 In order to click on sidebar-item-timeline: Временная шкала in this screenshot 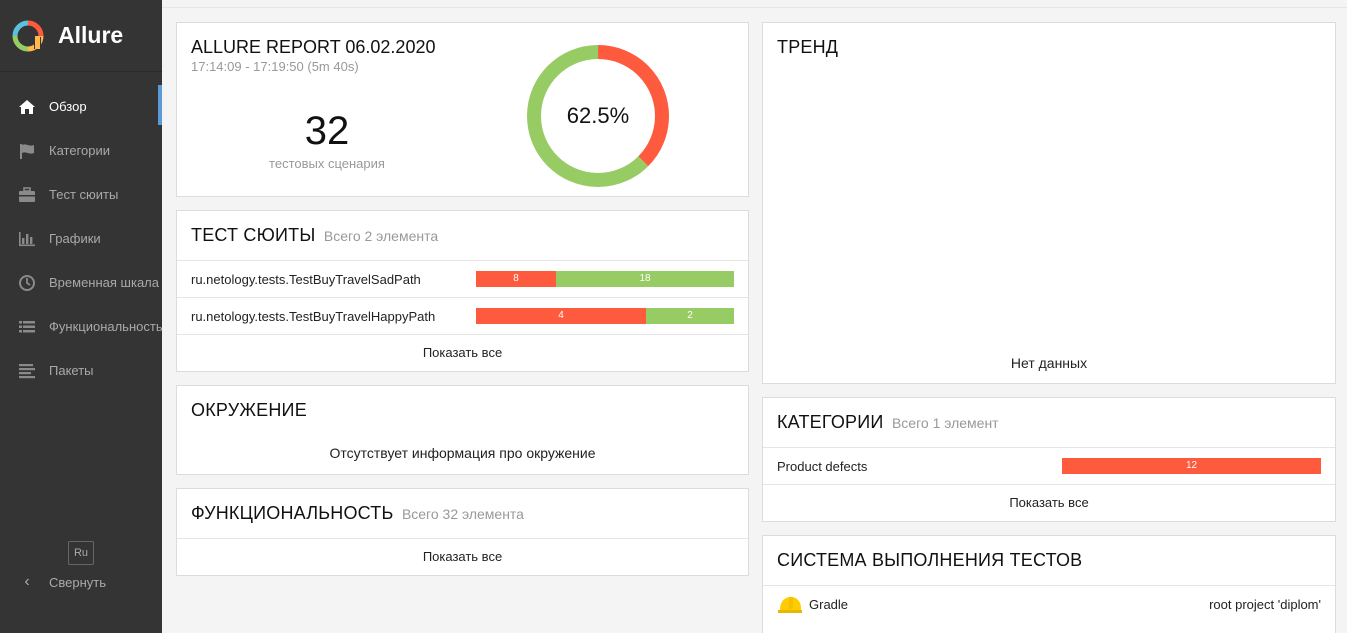, I will do `click(81, 282)`.